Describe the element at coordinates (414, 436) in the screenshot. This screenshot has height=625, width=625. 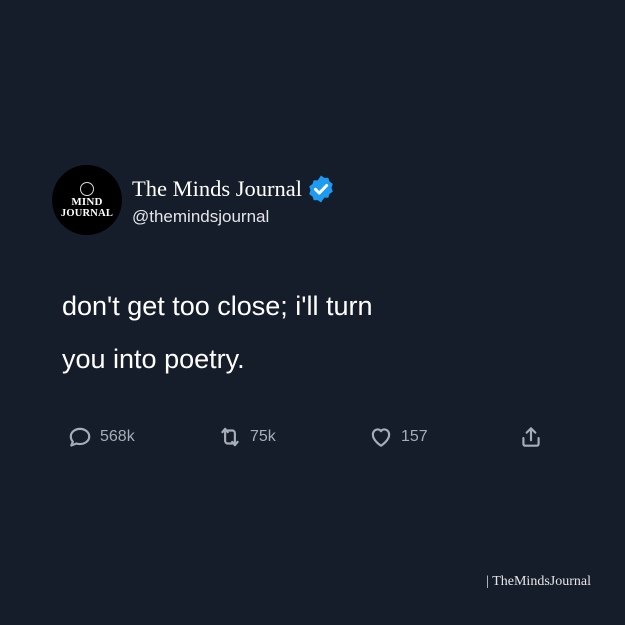
I see `like-count: 157` at that location.